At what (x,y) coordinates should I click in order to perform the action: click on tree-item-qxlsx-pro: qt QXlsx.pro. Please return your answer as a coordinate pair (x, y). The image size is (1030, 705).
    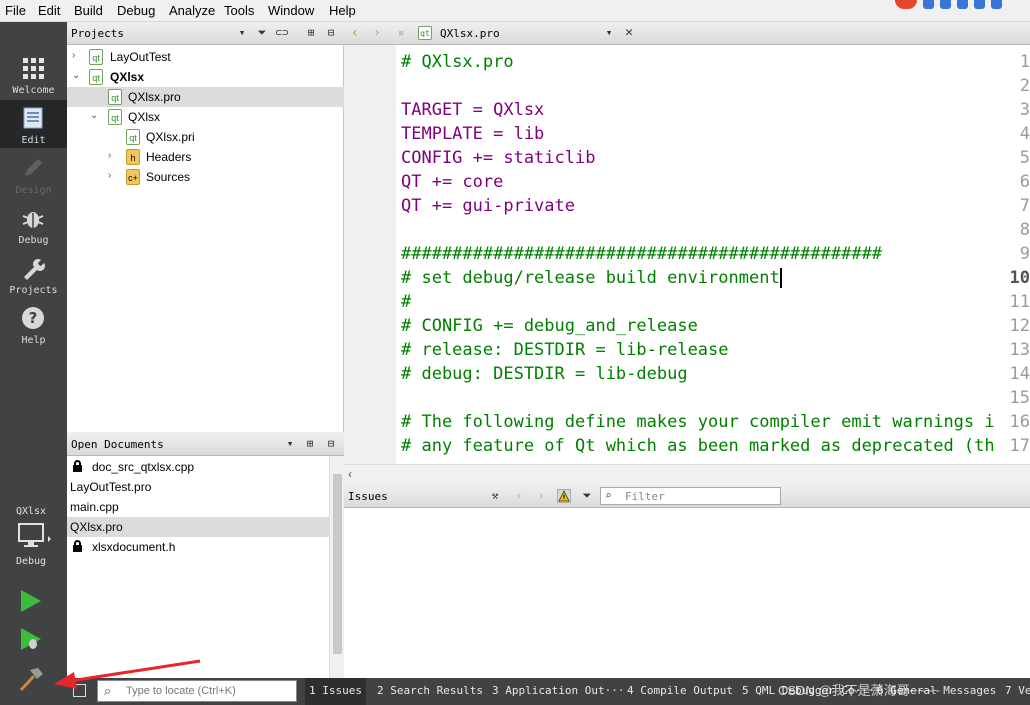
    Looking at the image, I should click on (205, 97).